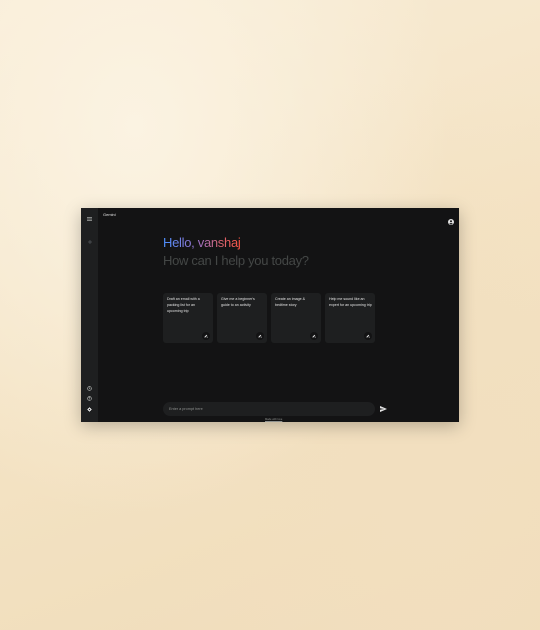  Describe the element at coordinates (451, 218) in the screenshot. I see `account-circle-icon` at that location.